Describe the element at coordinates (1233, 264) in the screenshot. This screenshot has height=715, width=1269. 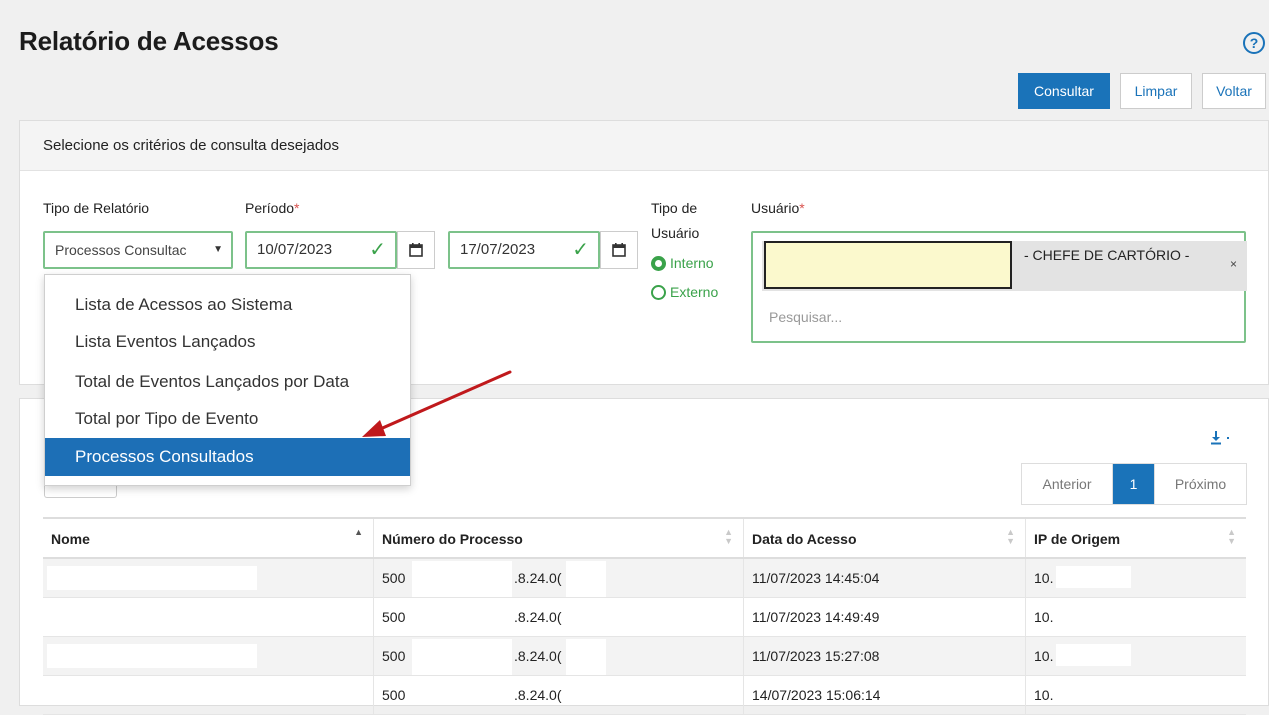
I see `close-icon: ×` at that location.